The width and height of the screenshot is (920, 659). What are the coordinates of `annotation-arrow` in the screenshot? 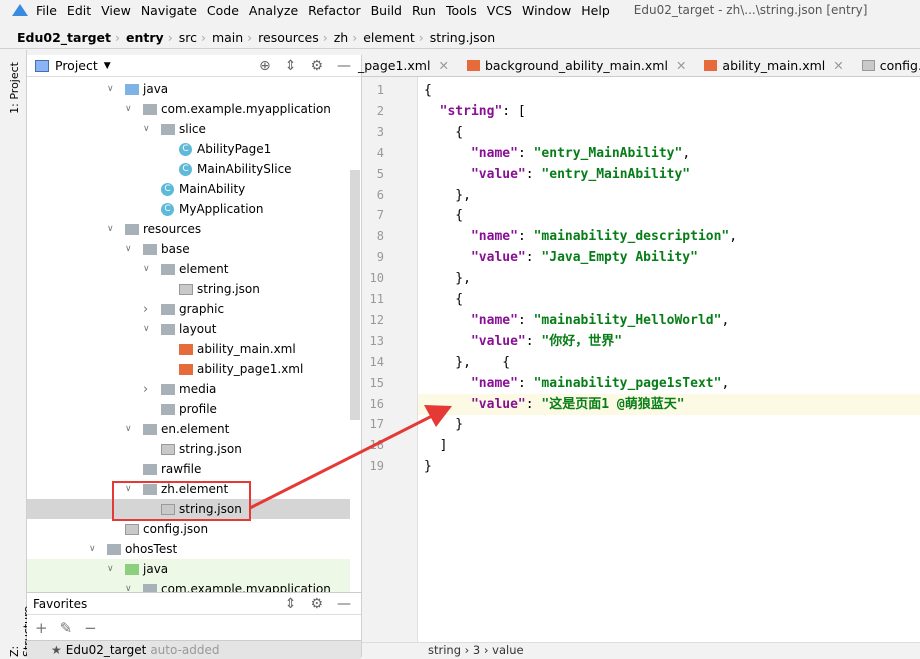 It's located at (350, 457).